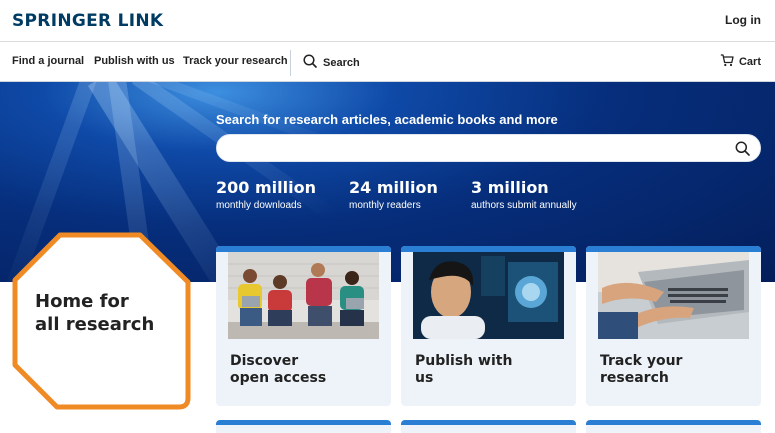 This screenshot has height=433, width=775. Describe the element at coordinates (387, 21) in the screenshot. I see `top-header: SPRINGER LINK Log in` at that location.